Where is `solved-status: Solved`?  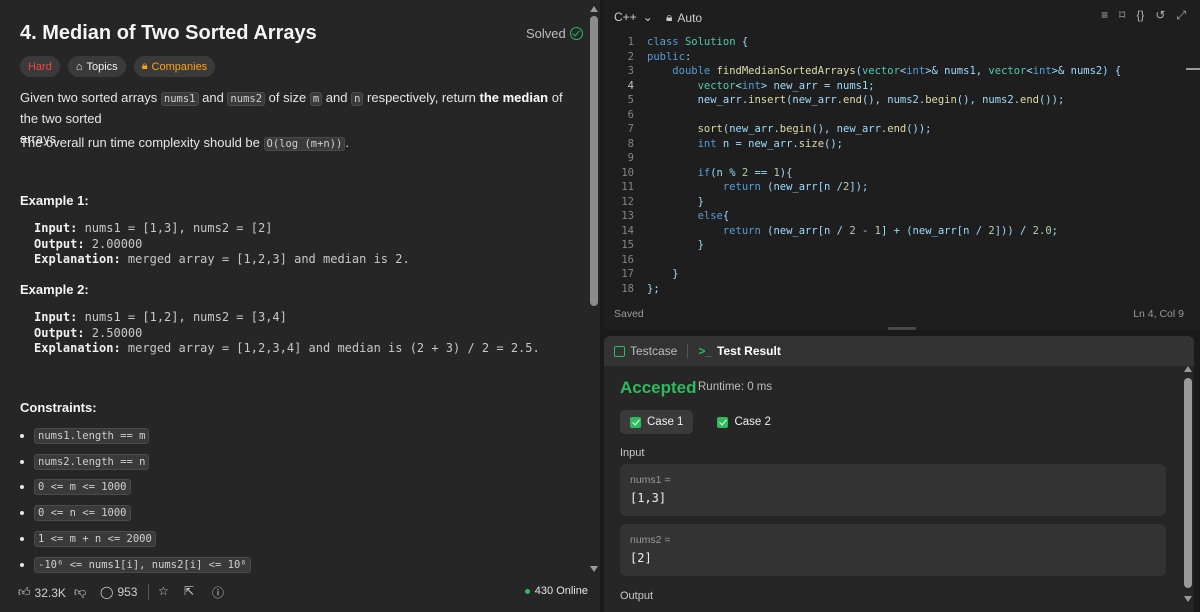 solved-status: Solved is located at coordinates (554, 33).